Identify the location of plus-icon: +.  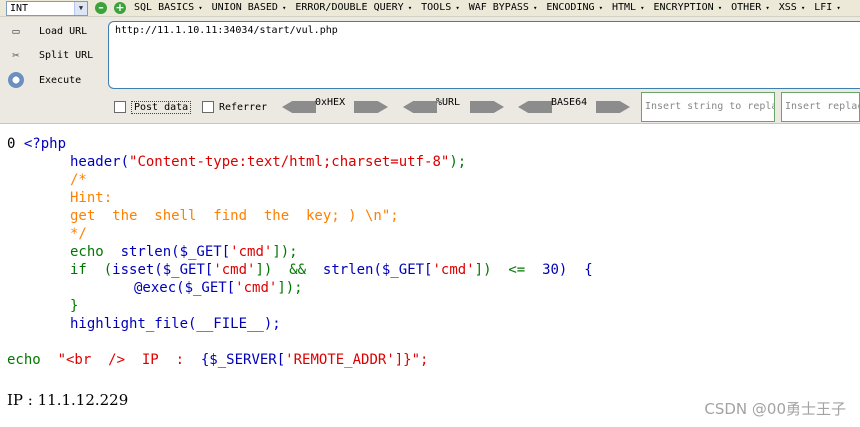
(120, 8).